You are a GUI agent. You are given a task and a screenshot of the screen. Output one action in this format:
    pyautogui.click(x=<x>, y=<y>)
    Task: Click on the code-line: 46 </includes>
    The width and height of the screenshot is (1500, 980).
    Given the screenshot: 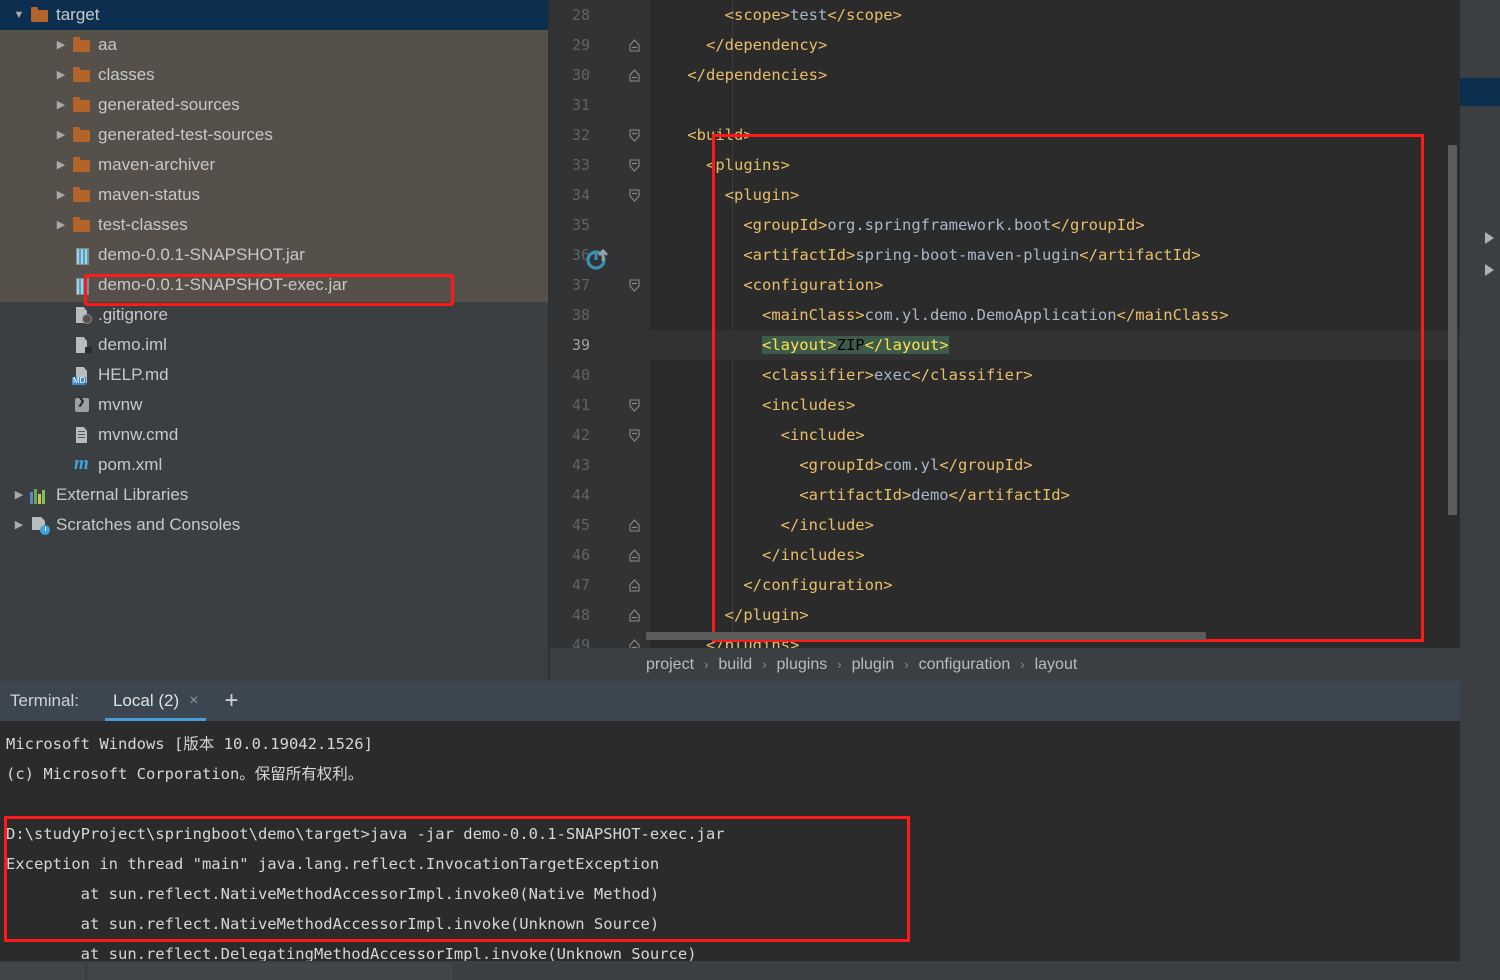 What is the action you would take?
    pyautogui.click(x=1005, y=555)
    